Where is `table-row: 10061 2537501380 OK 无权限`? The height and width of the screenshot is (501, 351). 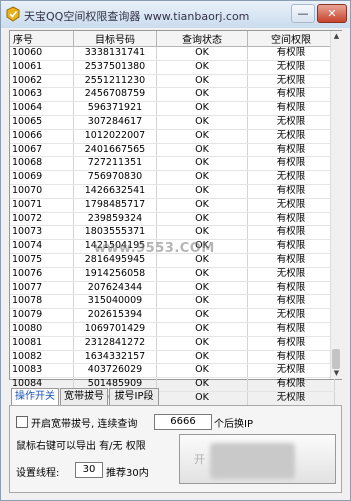
table-row: 10061 2537501380 OK 无权限 is located at coordinates (172, 67).